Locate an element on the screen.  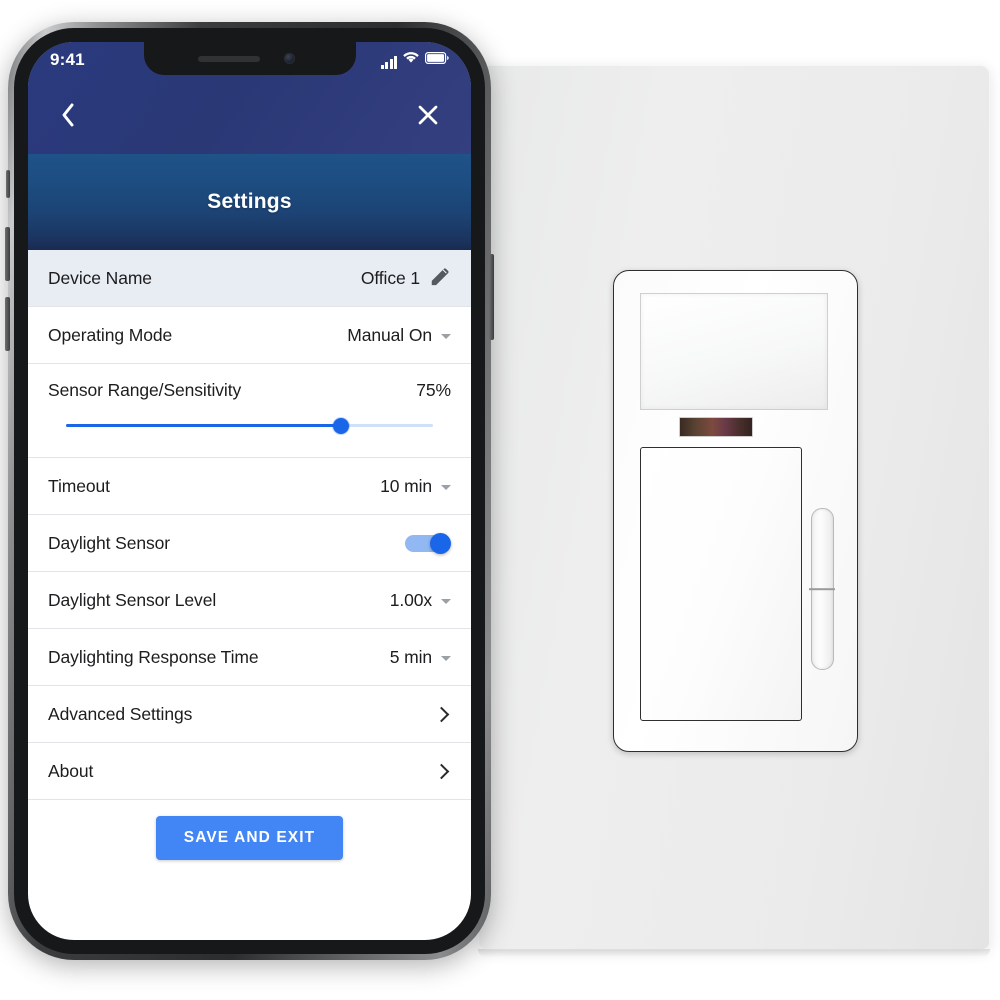
setting-row-daylight-sensor-level: Daylight Sensor Level 1.00x is located at coordinates (249, 600).